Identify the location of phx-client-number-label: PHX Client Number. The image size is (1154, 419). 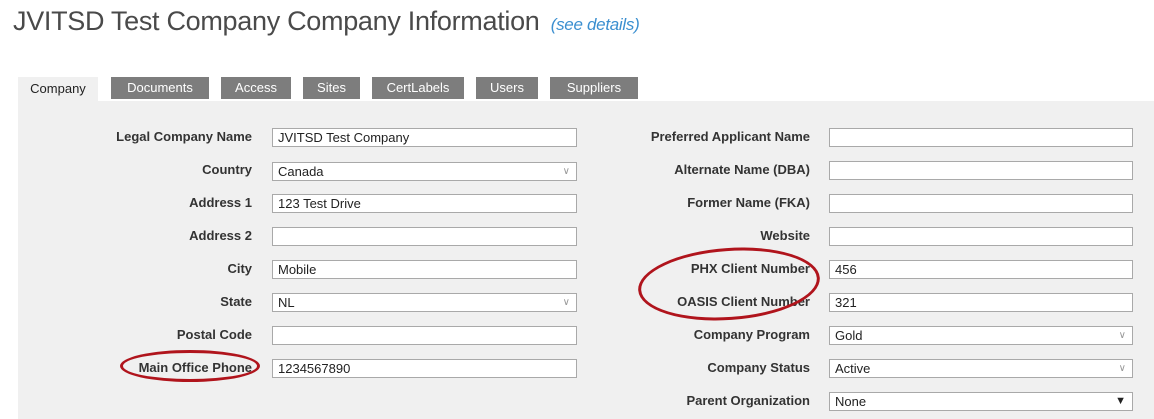
(750, 268).